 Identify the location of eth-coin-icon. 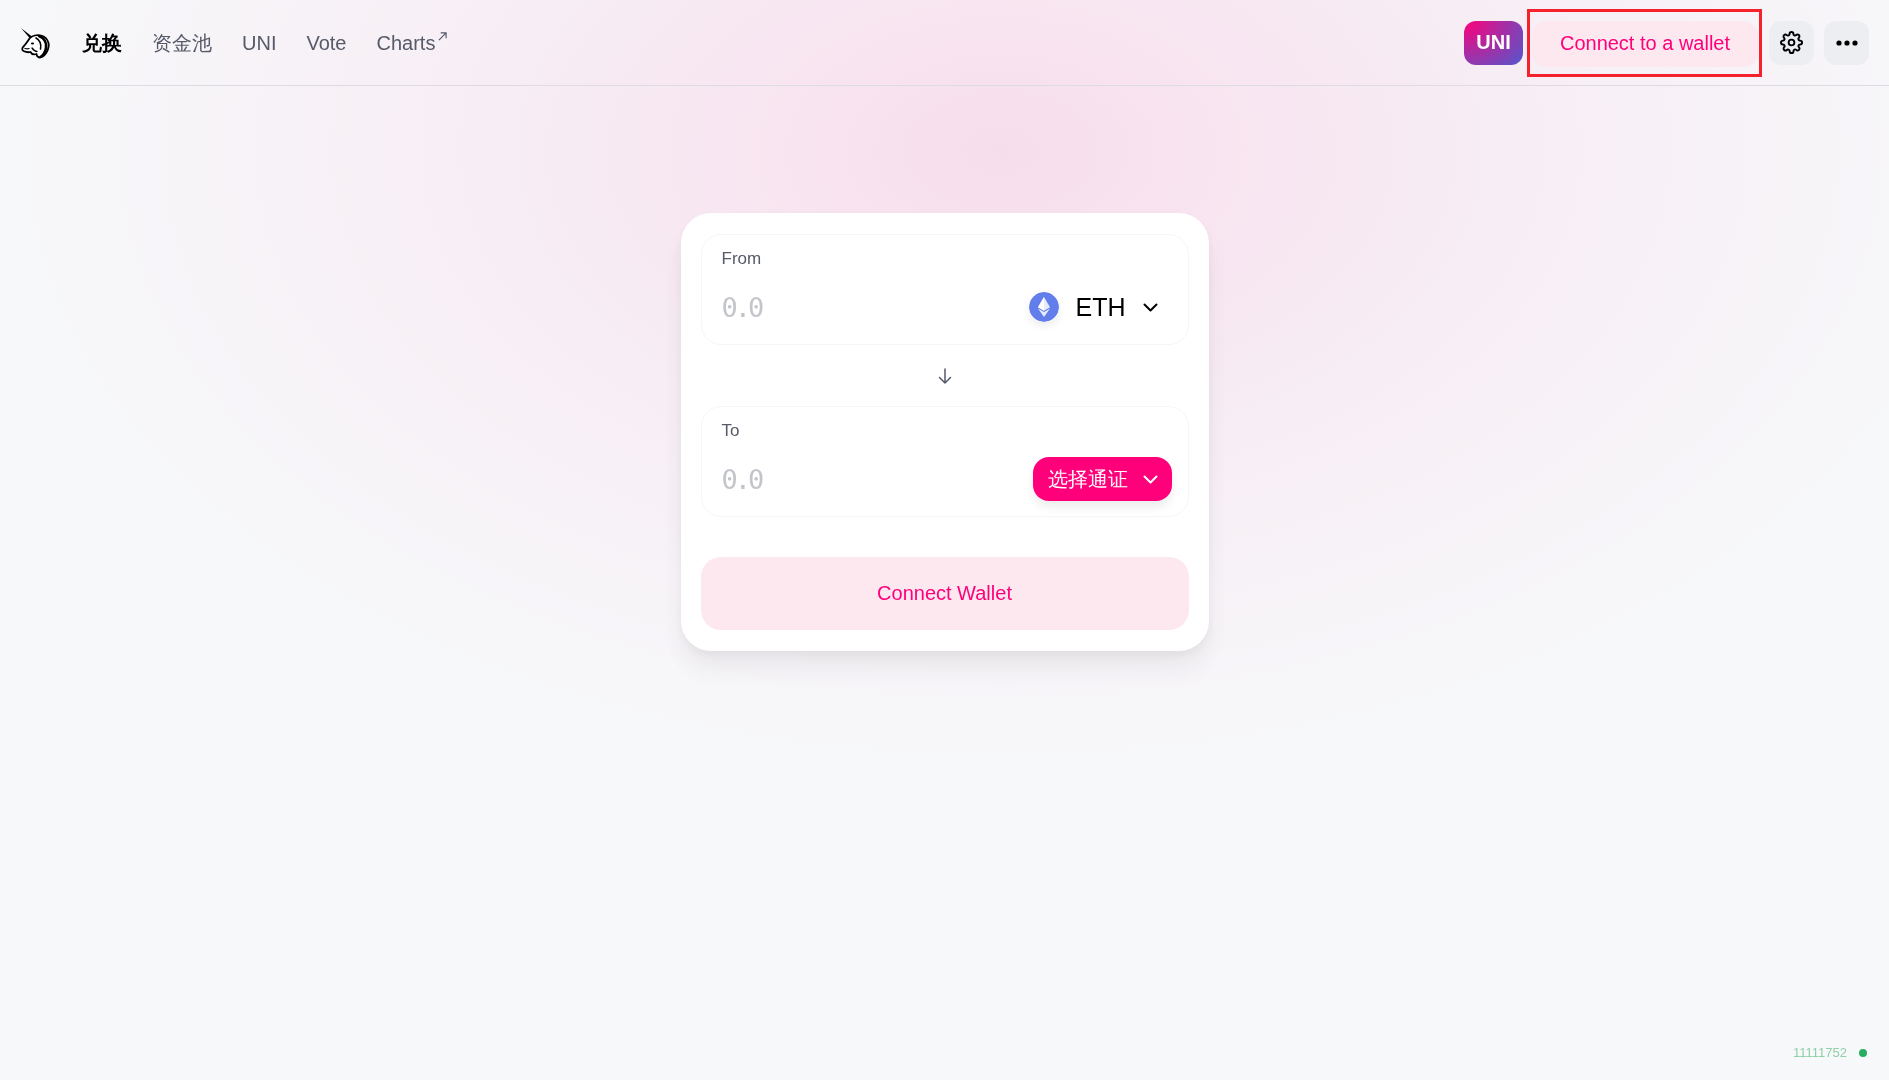
(1043, 307).